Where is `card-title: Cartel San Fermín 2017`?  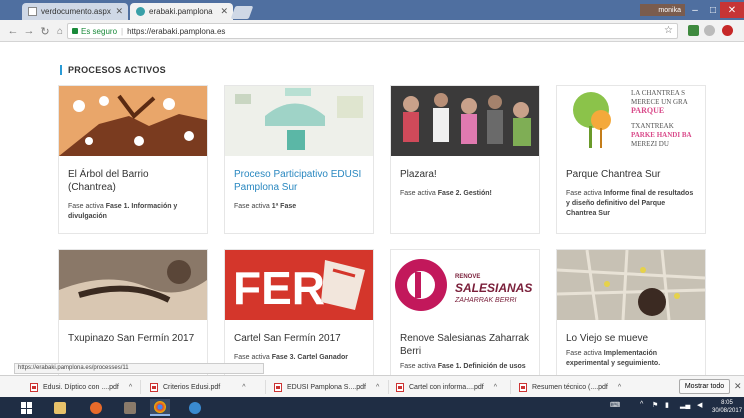
card-title: Cartel San Fermín 2017 is located at coordinates (287, 338).